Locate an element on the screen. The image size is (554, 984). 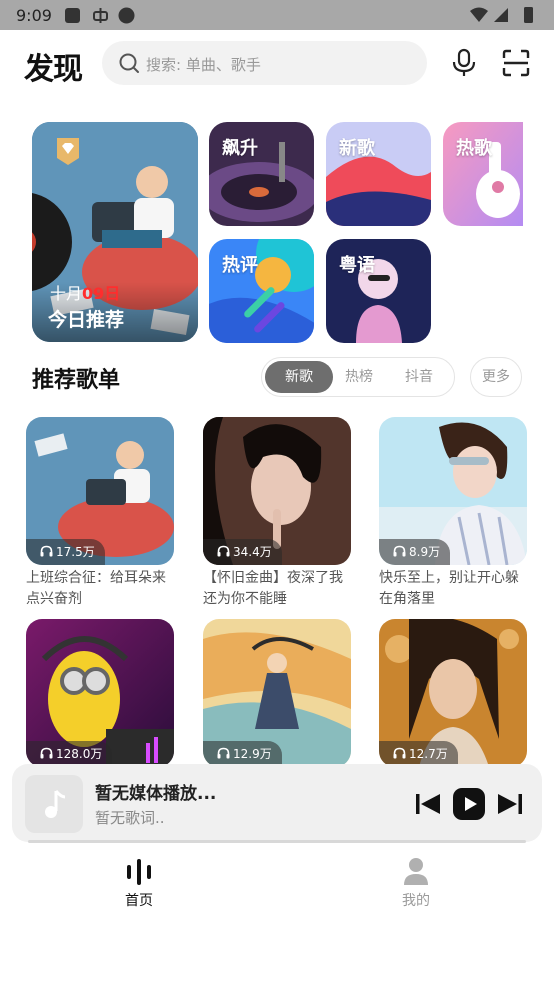
chart-tile-new-songs: 新歌 is located at coordinates (378, 174).